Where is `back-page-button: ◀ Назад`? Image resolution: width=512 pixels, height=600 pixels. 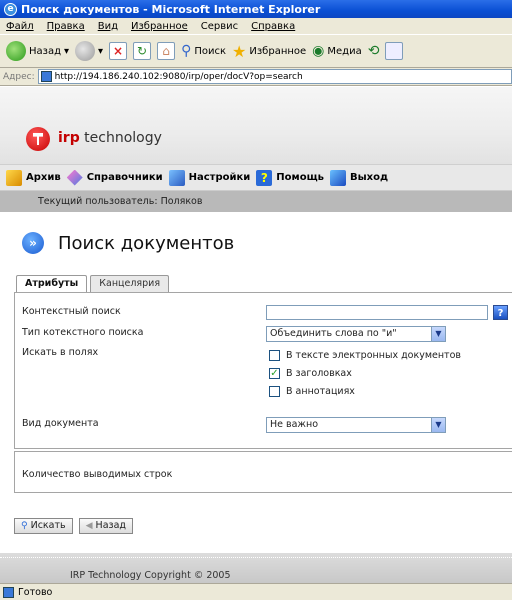
back-page-button: ◀ Назад is located at coordinates (105, 526).